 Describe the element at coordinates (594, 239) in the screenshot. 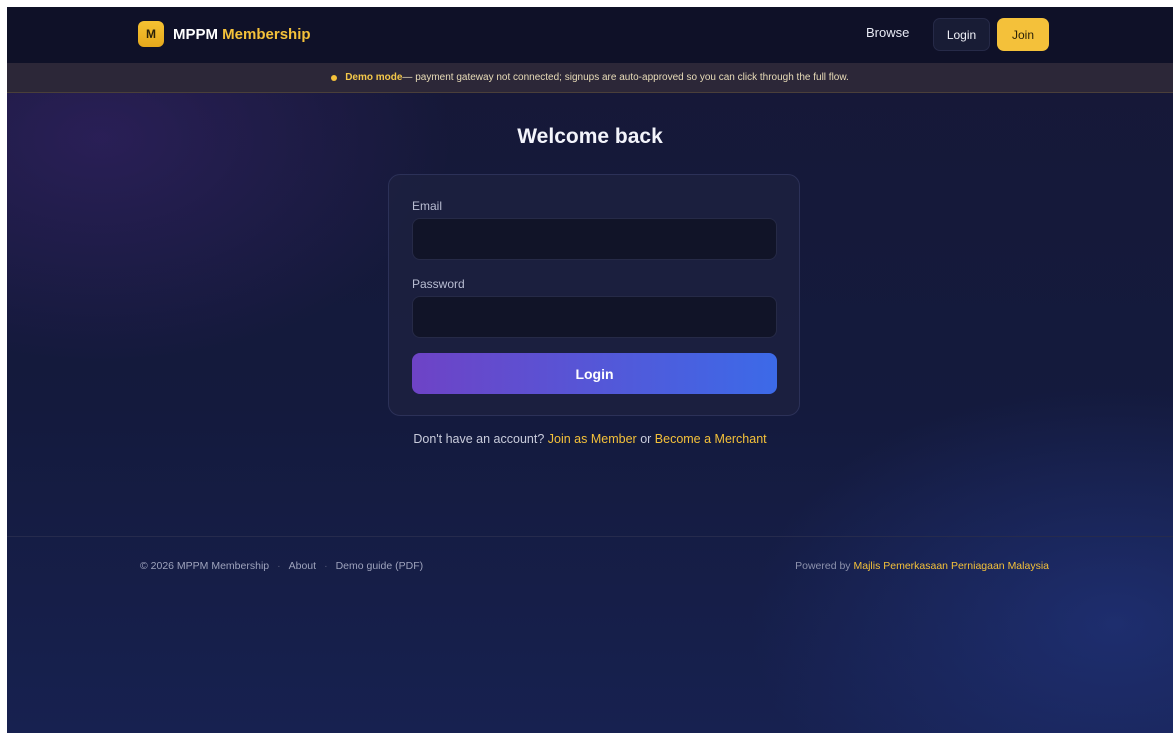

I see `email-field` at that location.